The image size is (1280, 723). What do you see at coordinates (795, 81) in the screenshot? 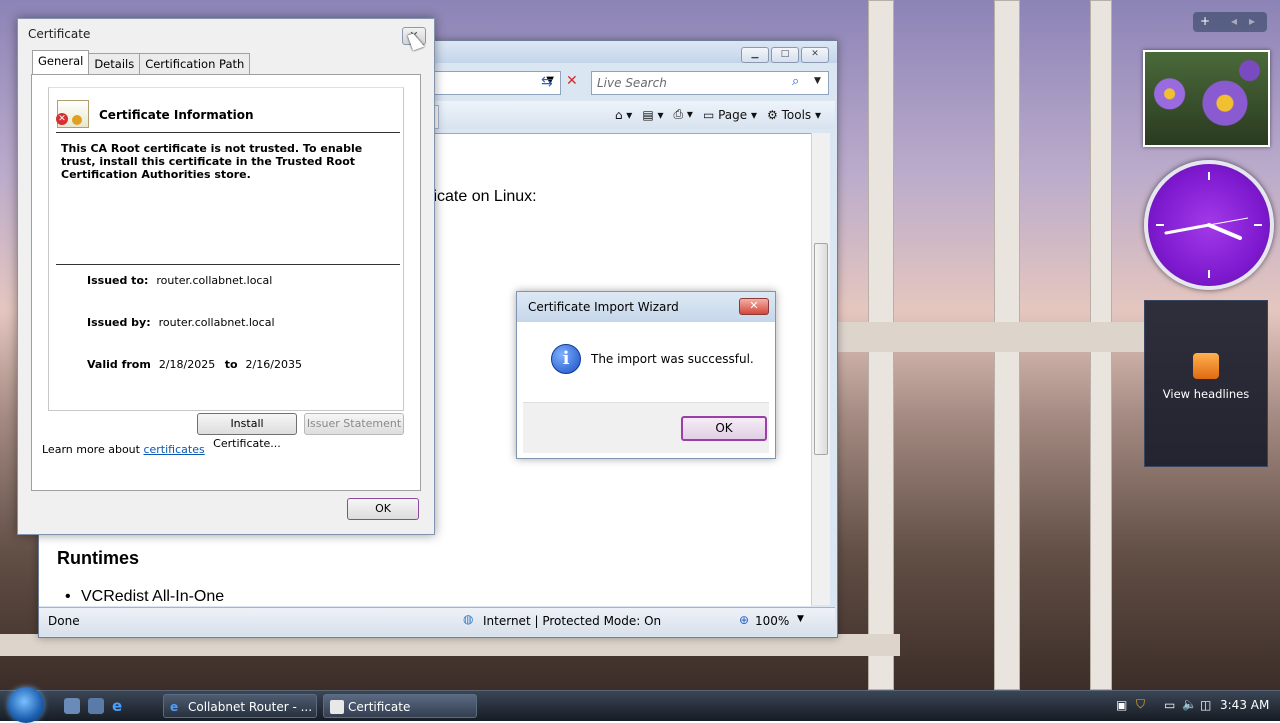
I see `search-icon: ⌕` at bounding box center [795, 81].